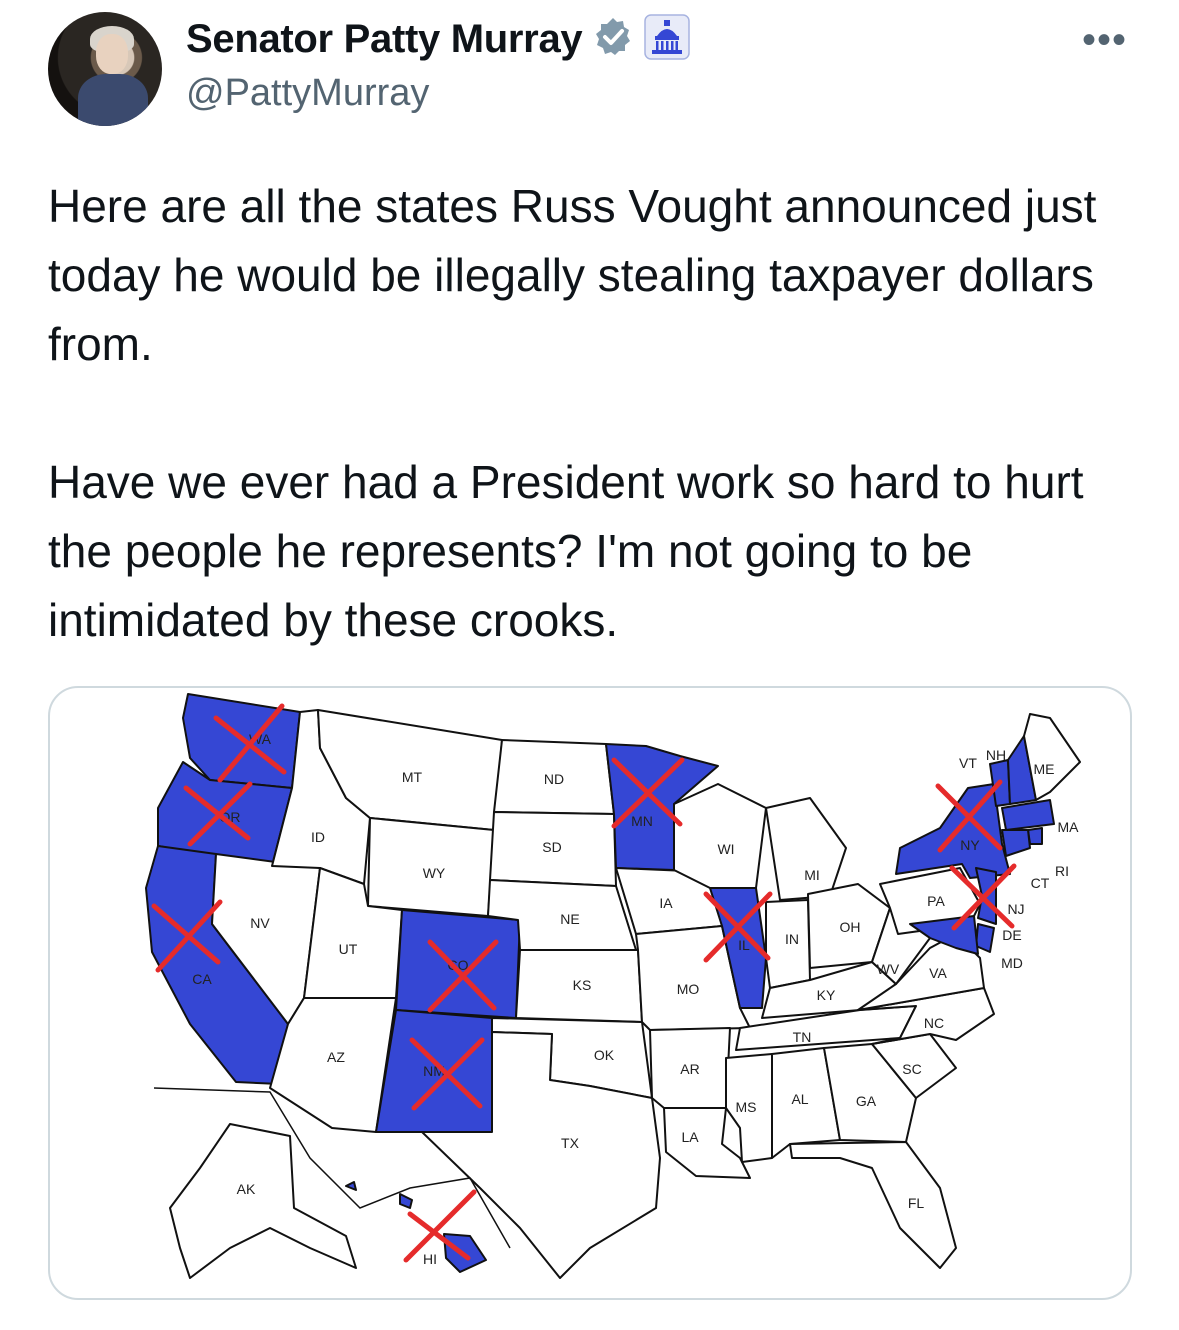  Describe the element at coordinates (1016, 843) in the screenshot. I see `state-CT` at that location.